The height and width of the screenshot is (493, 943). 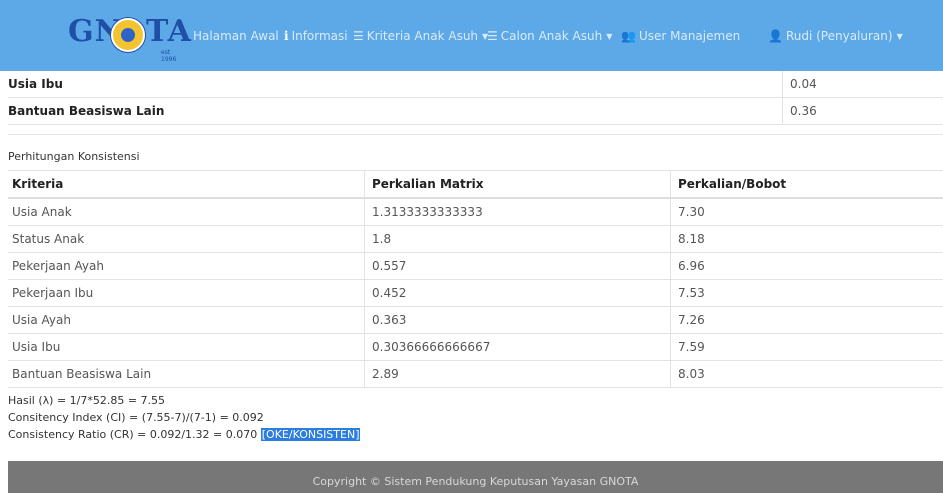 What do you see at coordinates (385, 374) in the screenshot?
I see `cell-matrix: 2.89` at bounding box center [385, 374].